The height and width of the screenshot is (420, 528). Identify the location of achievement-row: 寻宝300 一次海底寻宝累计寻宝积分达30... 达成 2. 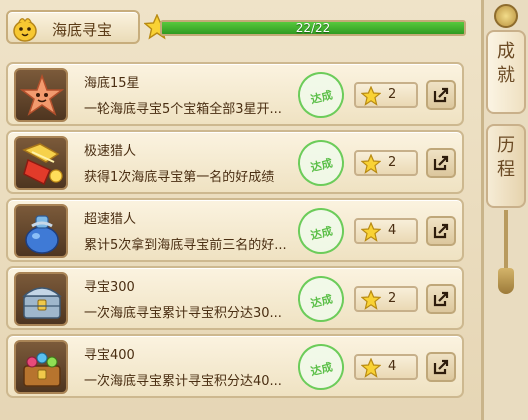
(235, 298).